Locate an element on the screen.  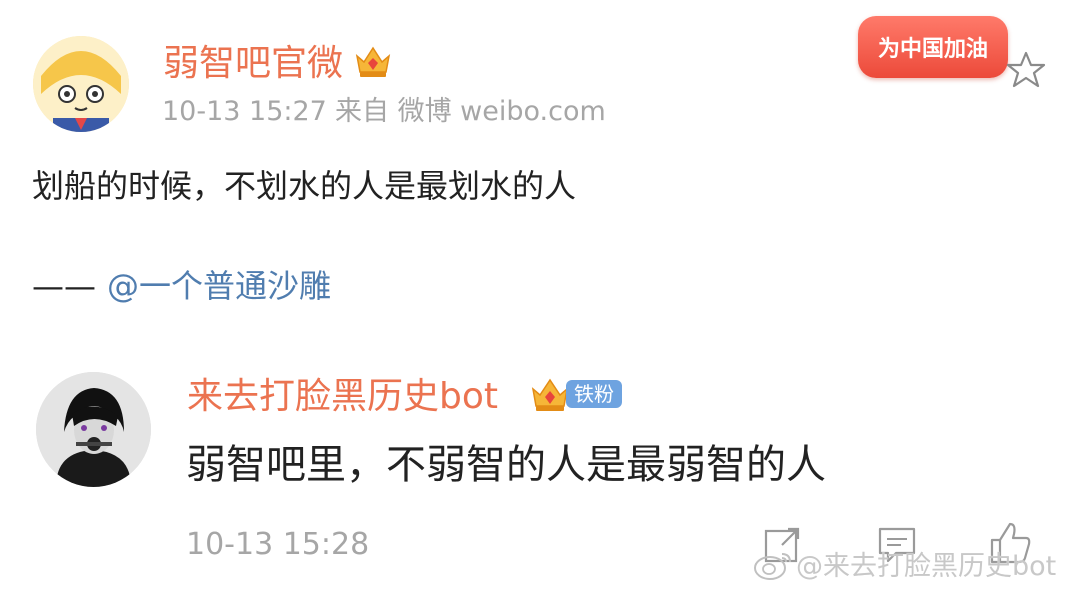
watermark-text: @来去打脸黑历史bot is located at coordinates (926, 566).